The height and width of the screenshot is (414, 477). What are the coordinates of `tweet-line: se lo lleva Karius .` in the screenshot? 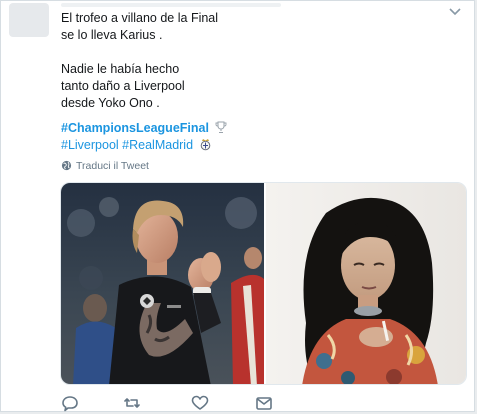 It's located at (112, 35).